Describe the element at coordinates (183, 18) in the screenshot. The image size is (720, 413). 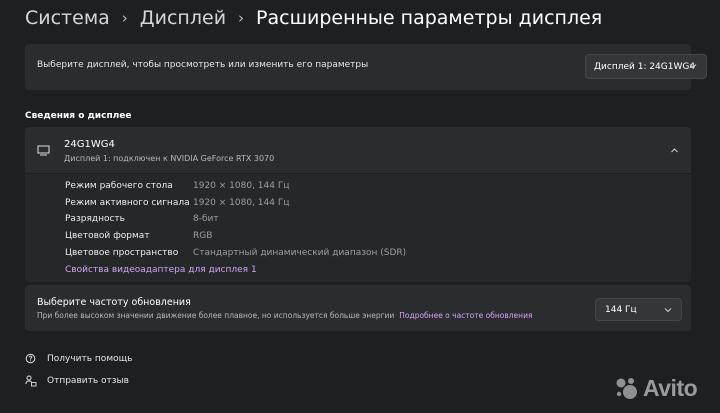
I see `breadcrumb-display: Дисплей` at that location.